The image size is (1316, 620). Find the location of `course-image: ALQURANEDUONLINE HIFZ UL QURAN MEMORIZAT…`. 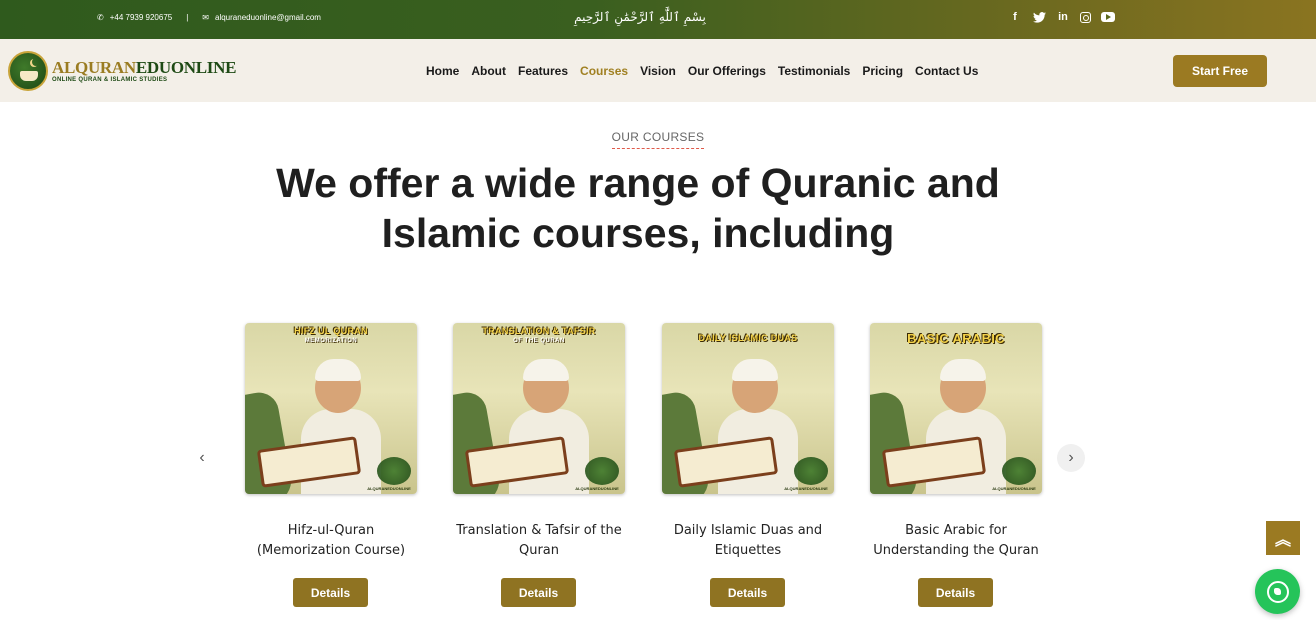

course-image: ALQURANEDUONLINE HIFZ UL QURAN MEMORIZAT… is located at coordinates (331, 408).